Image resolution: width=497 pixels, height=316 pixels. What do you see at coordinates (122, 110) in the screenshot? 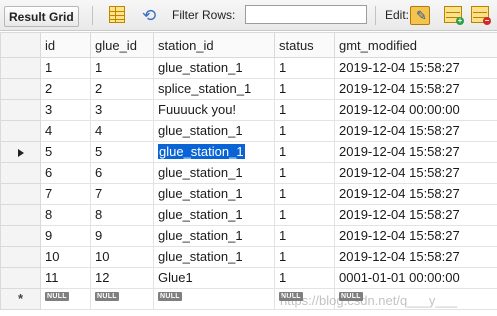
I see `cell-glue-id: 3` at bounding box center [122, 110].